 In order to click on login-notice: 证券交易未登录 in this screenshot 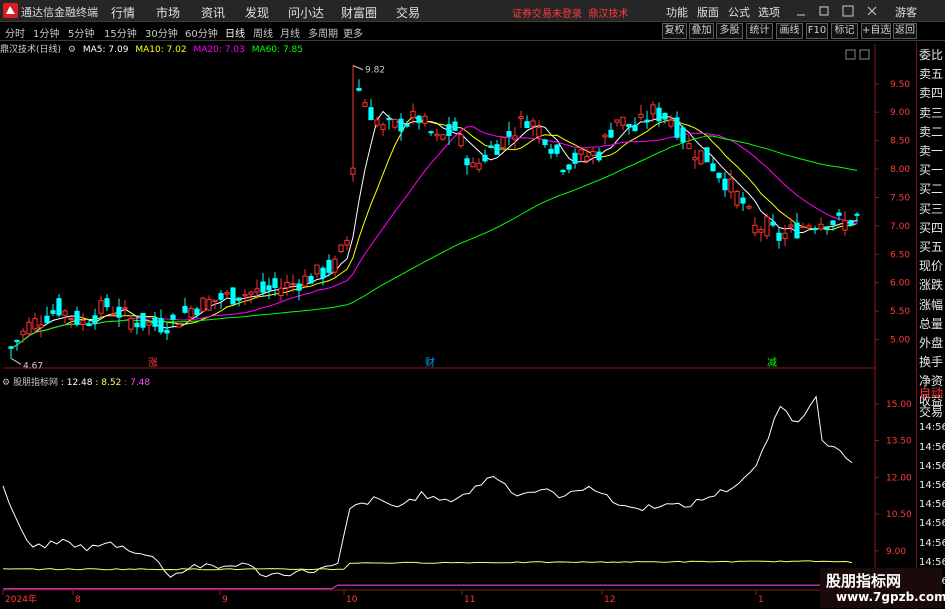, I will do `click(547, 14)`.